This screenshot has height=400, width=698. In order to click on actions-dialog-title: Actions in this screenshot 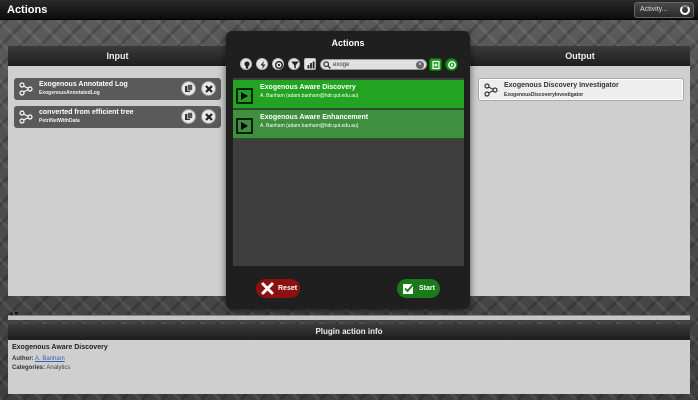, I will do `click(348, 43)`.